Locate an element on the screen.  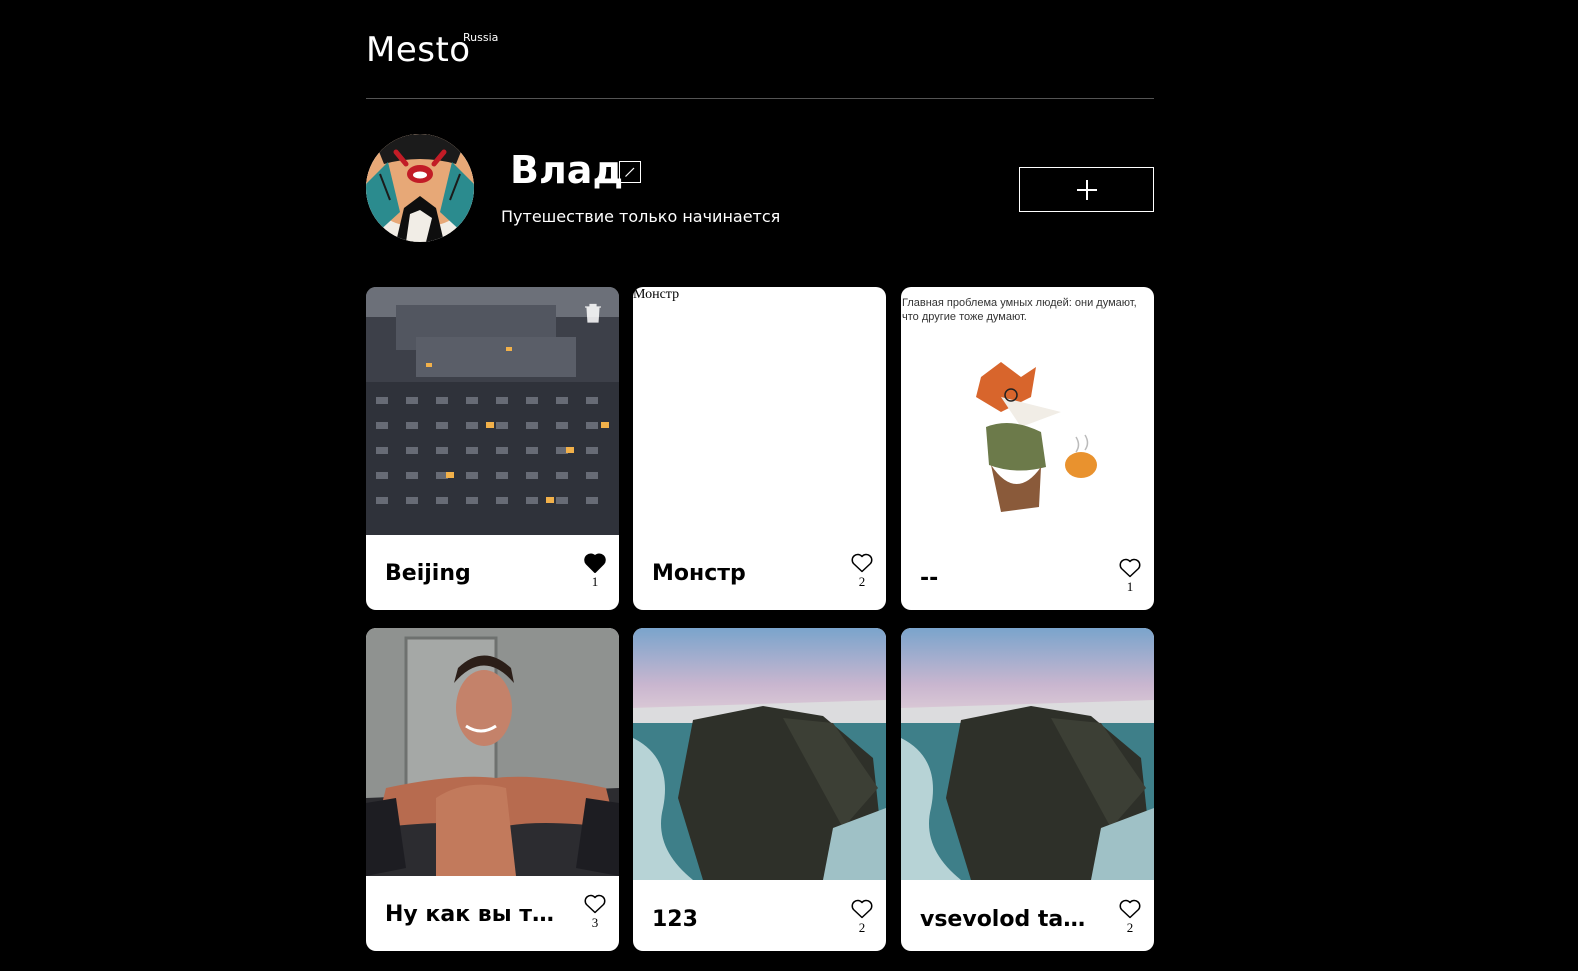
plus-icon is located at coordinates (1087, 190).